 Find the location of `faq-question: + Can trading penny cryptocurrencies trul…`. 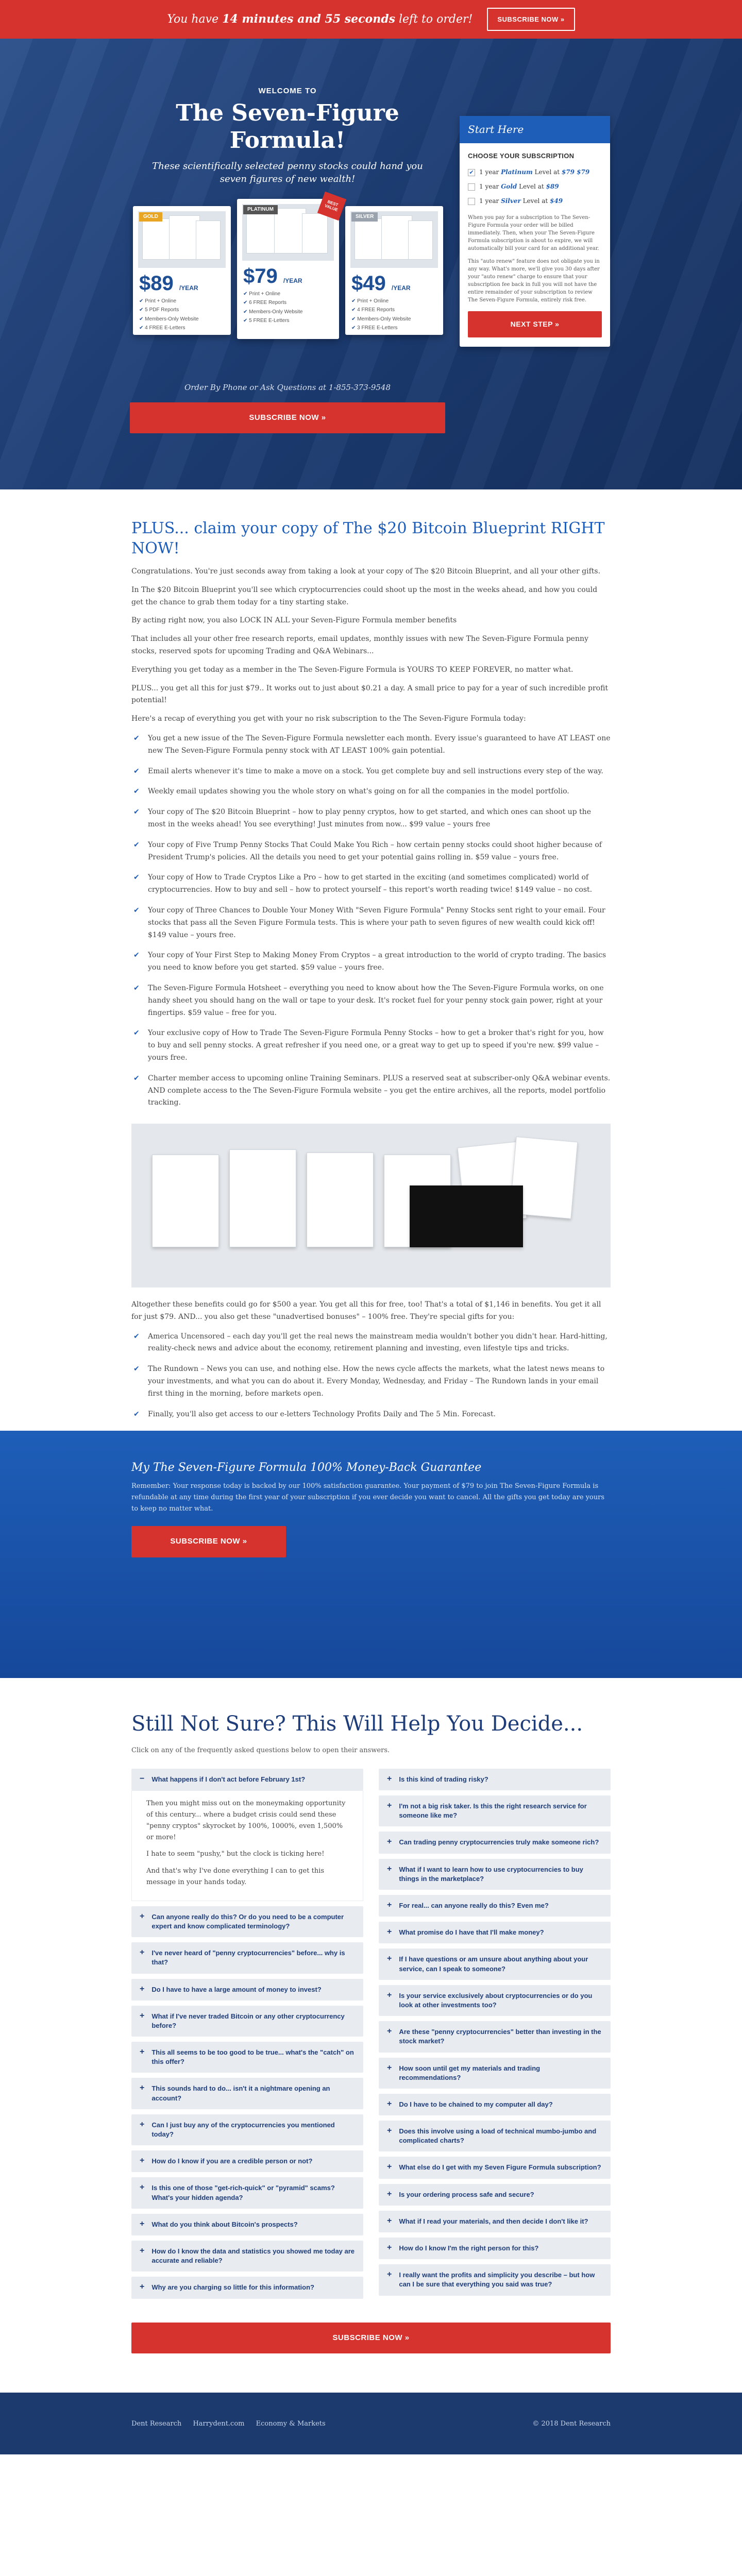

faq-question: + Can trading penny cryptocurrencies trul… is located at coordinates (495, 1843).